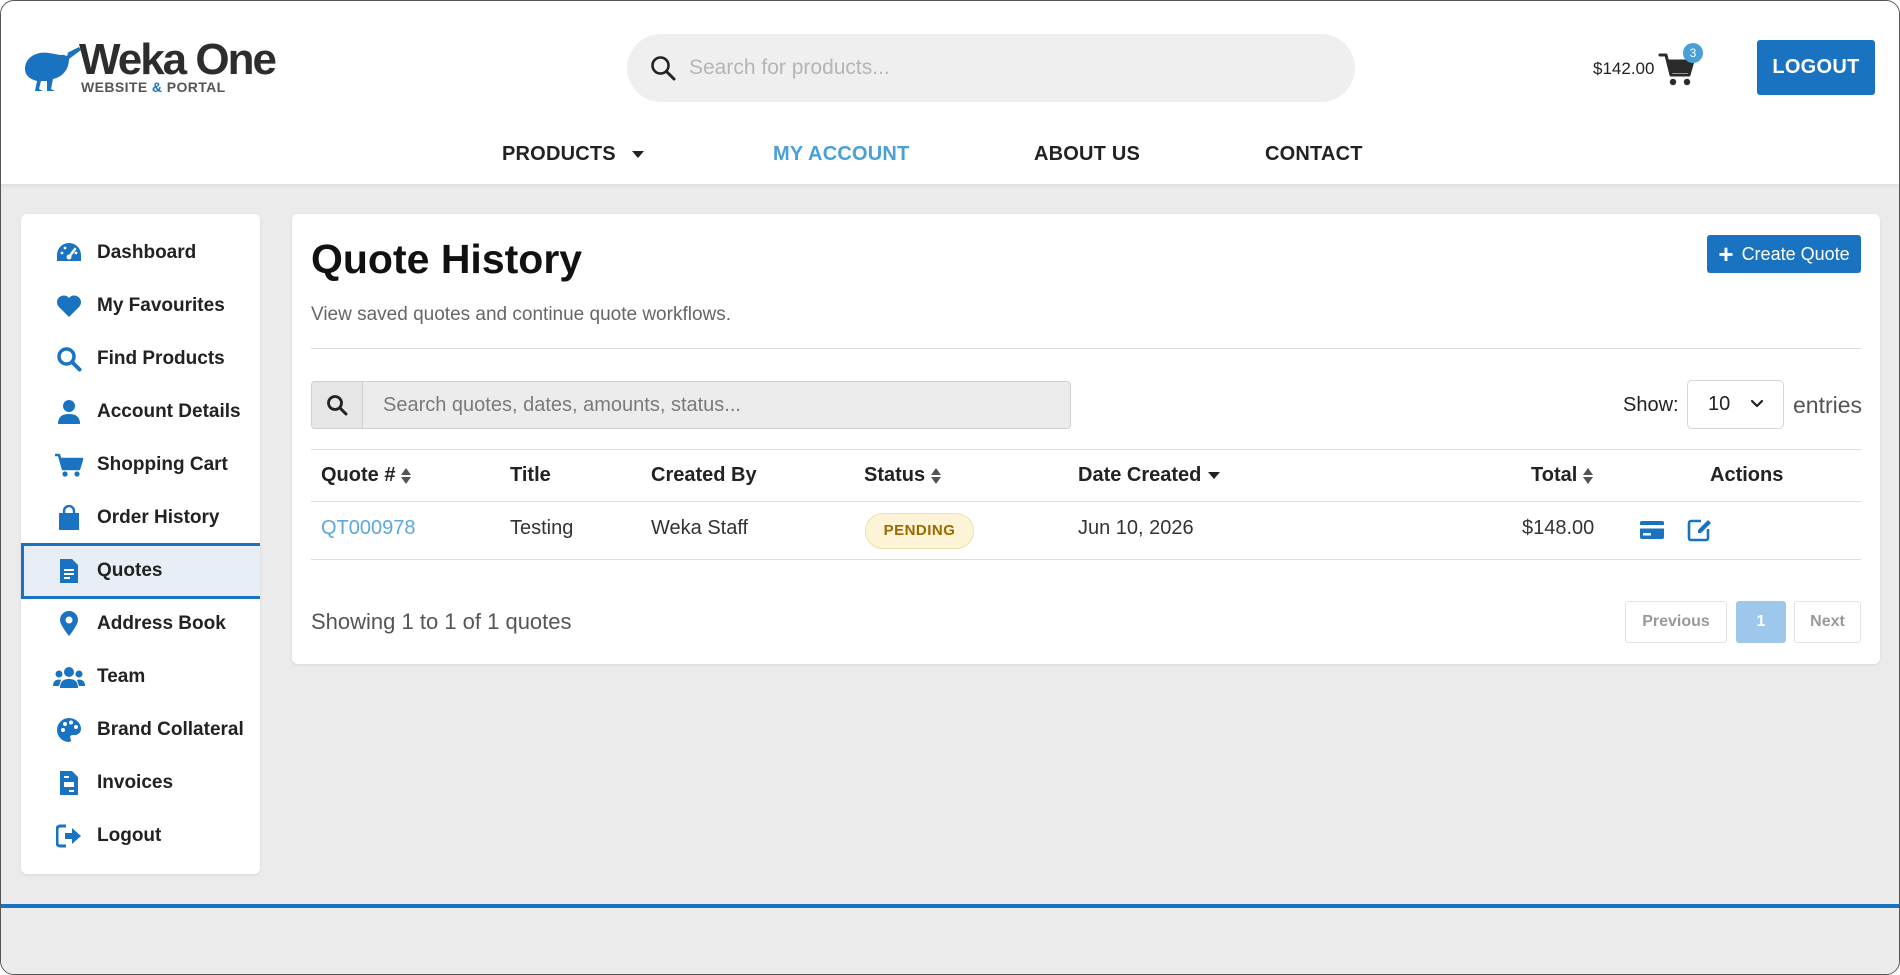  Describe the element at coordinates (69, 465) in the screenshot. I see `cart-icon` at that location.